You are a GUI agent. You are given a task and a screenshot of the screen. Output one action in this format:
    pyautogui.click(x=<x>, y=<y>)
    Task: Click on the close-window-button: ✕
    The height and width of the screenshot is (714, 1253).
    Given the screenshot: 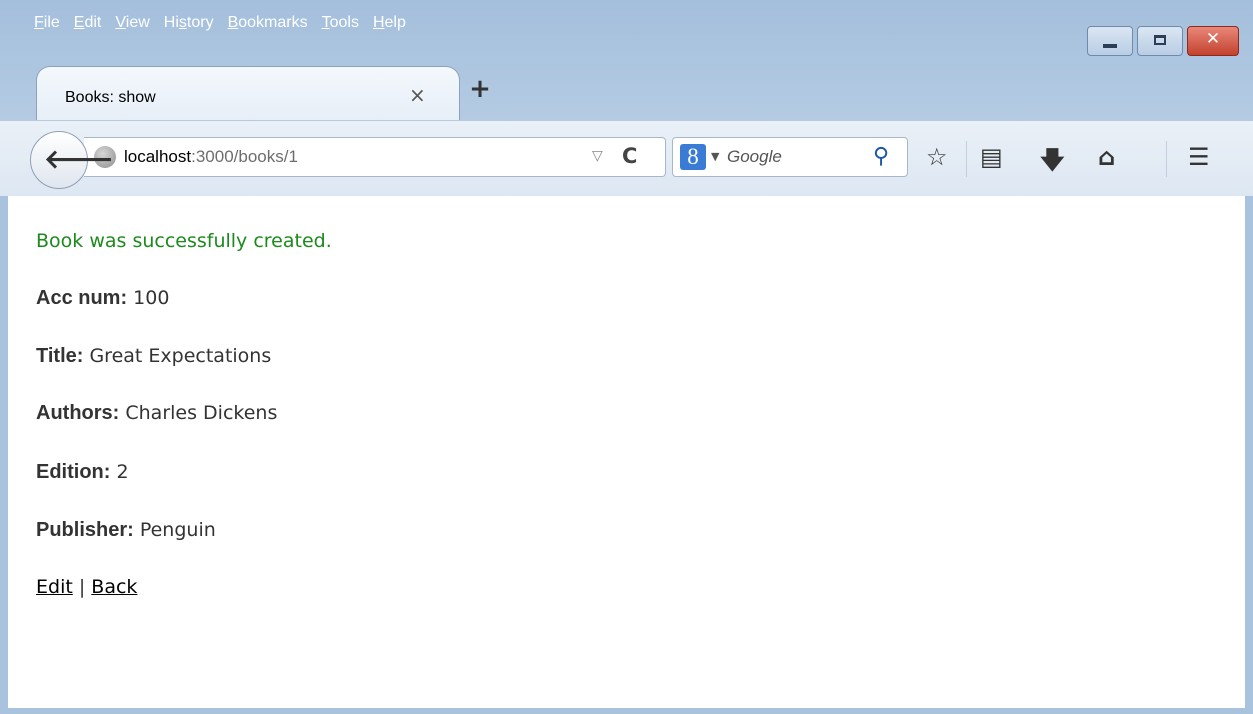 What is the action you would take?
    pyautogui.click(x=1213, y=41)
    